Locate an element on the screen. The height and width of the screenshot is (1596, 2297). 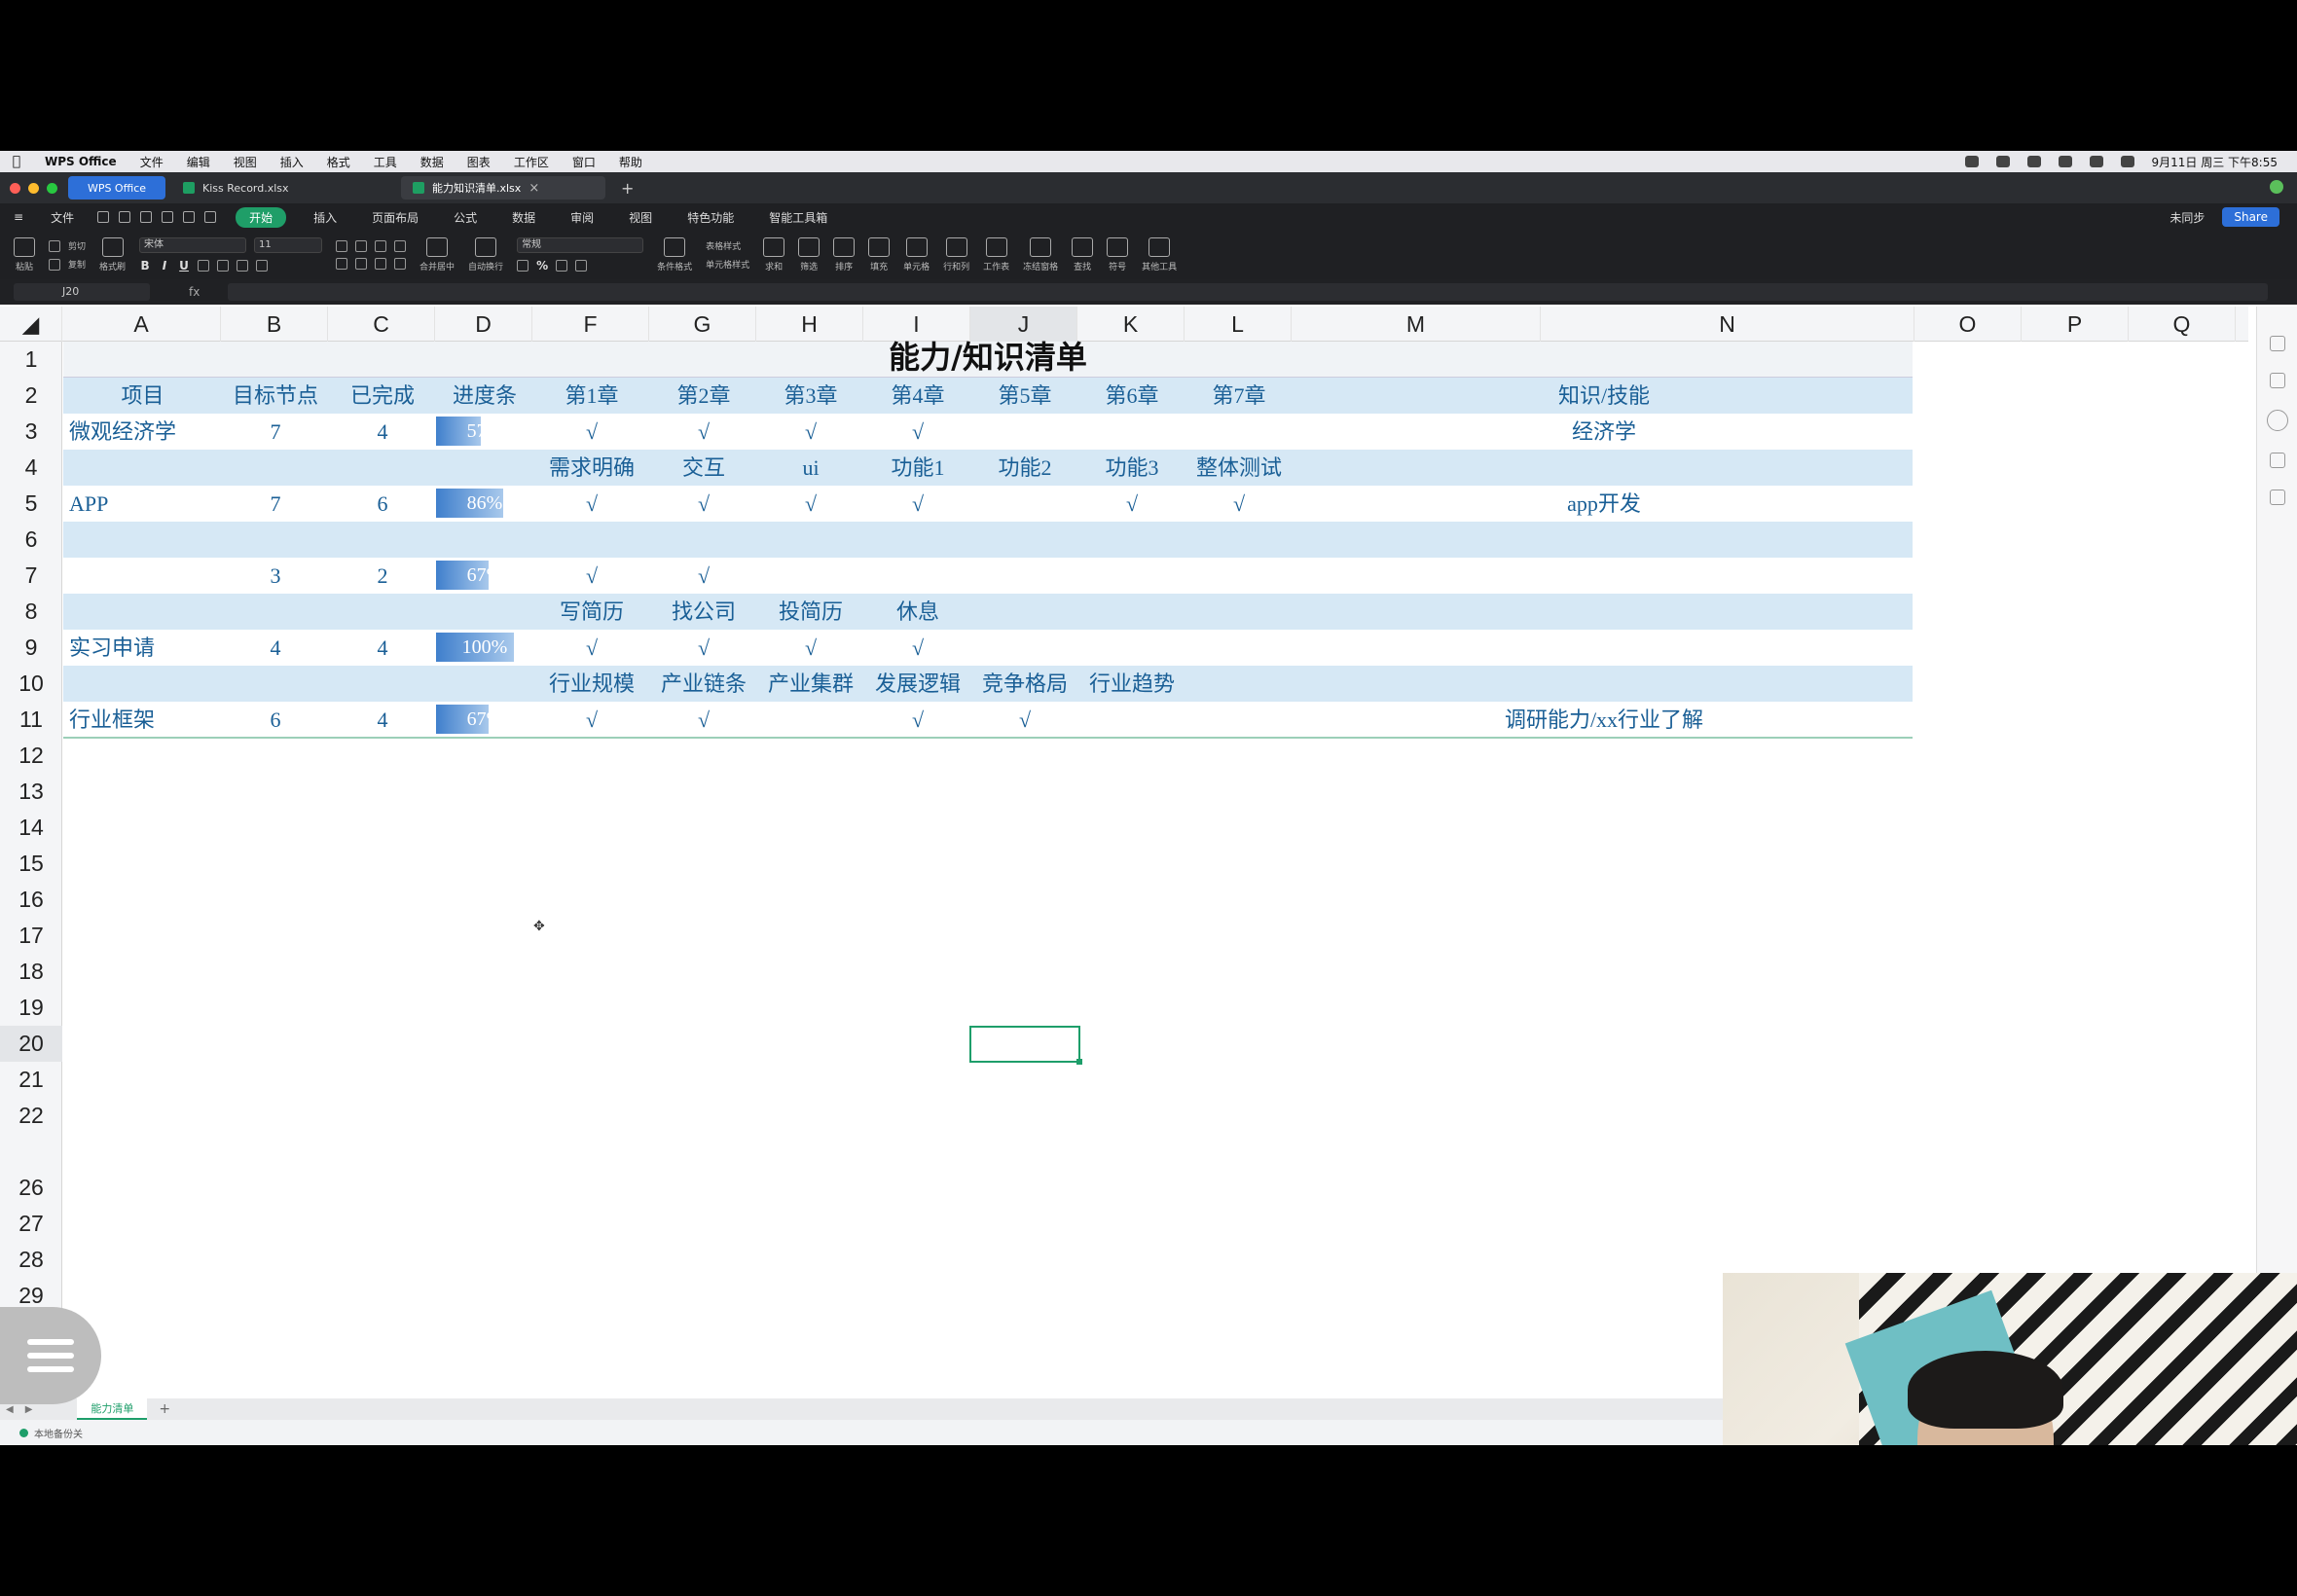
row-header: 9 is located at coordinates (31, 648).